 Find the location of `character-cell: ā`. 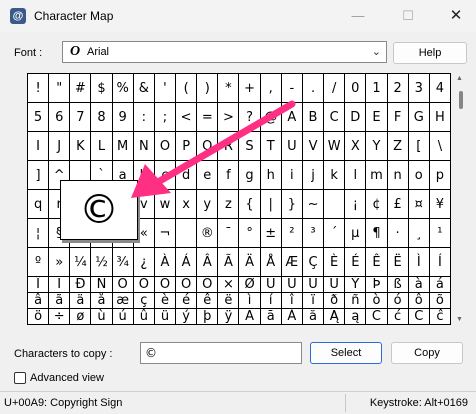

character-cell: ā is located at coordinates (271, 317).